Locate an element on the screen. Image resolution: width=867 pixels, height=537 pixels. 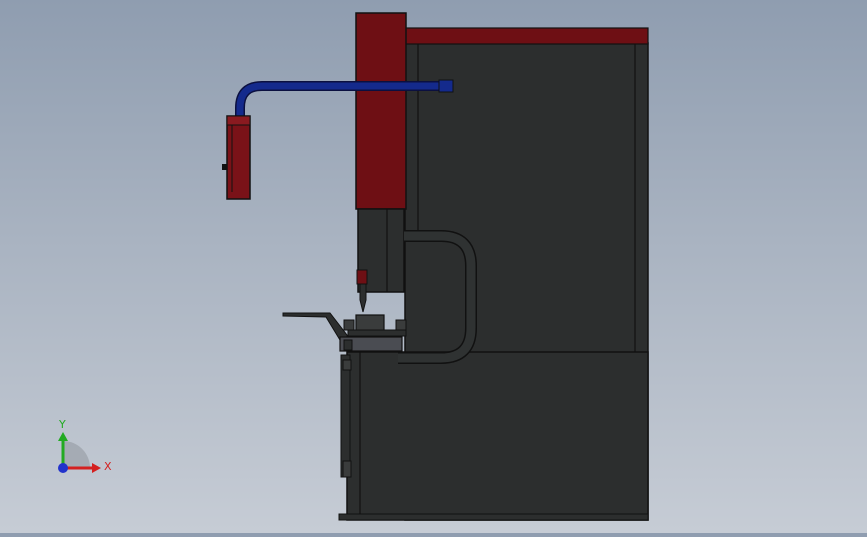
upper-ram is located at coordinates (381, 111).